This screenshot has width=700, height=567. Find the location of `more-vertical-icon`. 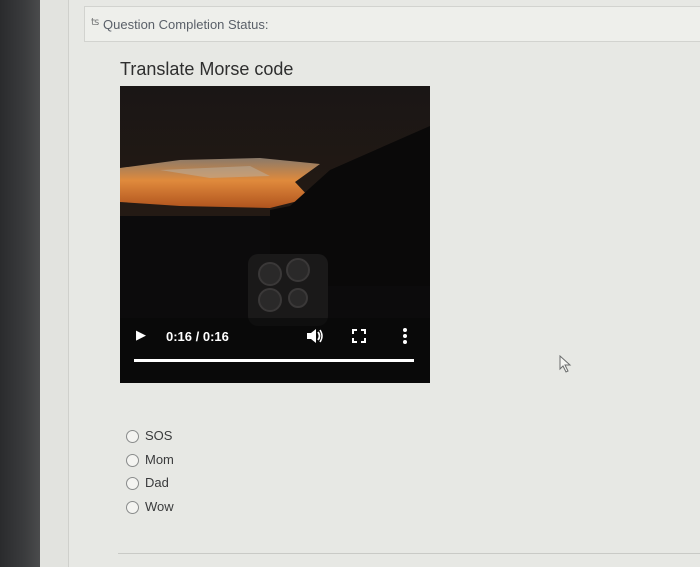

more-vertical-icon is located at coordinates (405, 336).